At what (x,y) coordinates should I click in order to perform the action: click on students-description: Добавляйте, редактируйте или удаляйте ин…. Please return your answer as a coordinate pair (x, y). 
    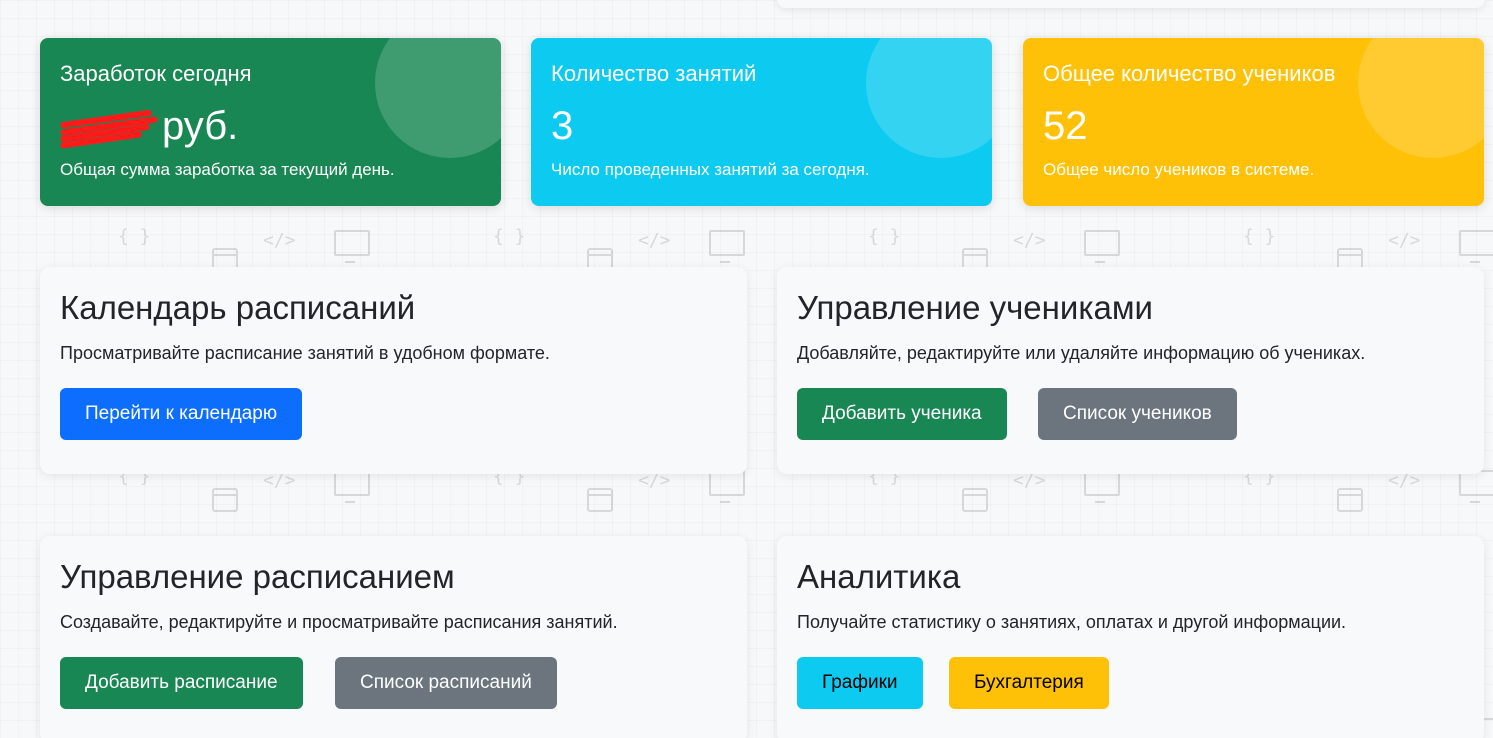
    Looking at the image, I should click on (1081, 353).